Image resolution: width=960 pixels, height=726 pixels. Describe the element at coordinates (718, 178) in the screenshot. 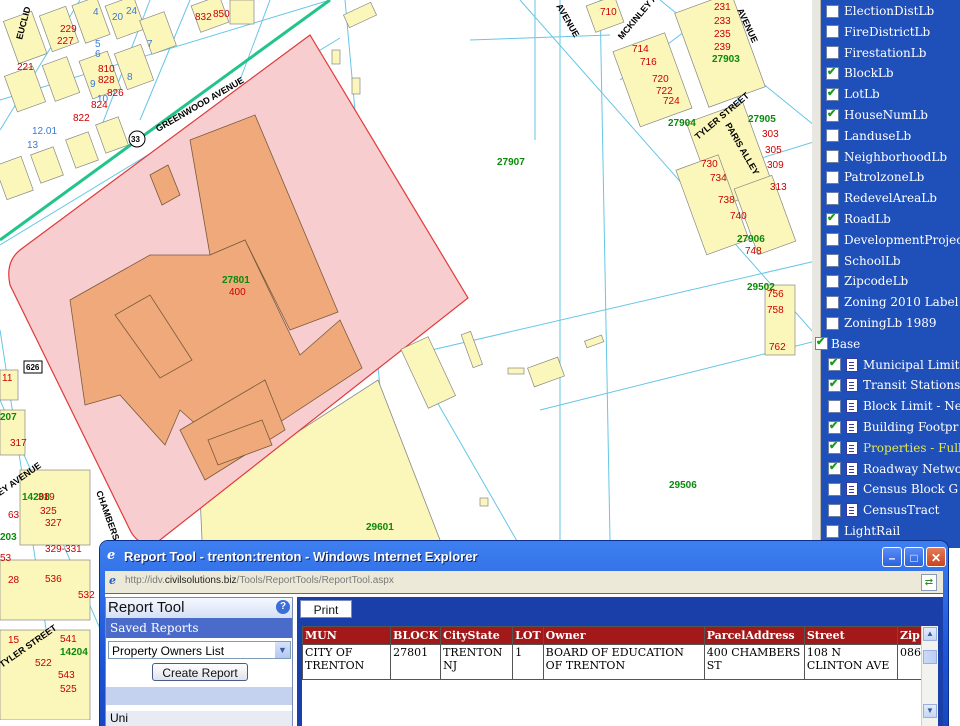

I see `map-label: 734` at that location.